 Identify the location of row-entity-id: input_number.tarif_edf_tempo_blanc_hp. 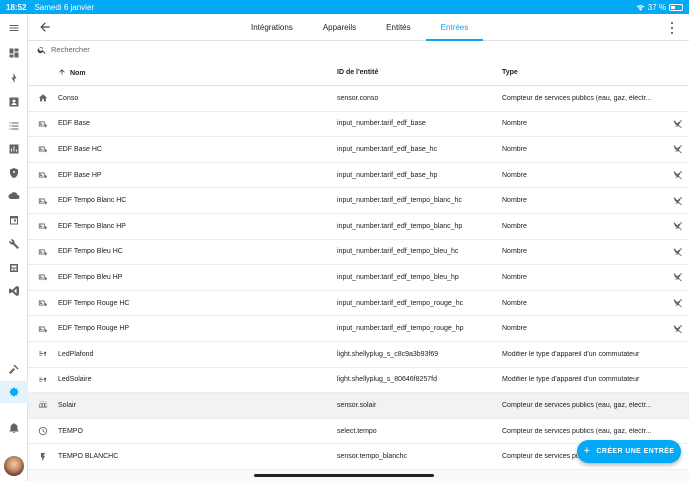
(400, 226).